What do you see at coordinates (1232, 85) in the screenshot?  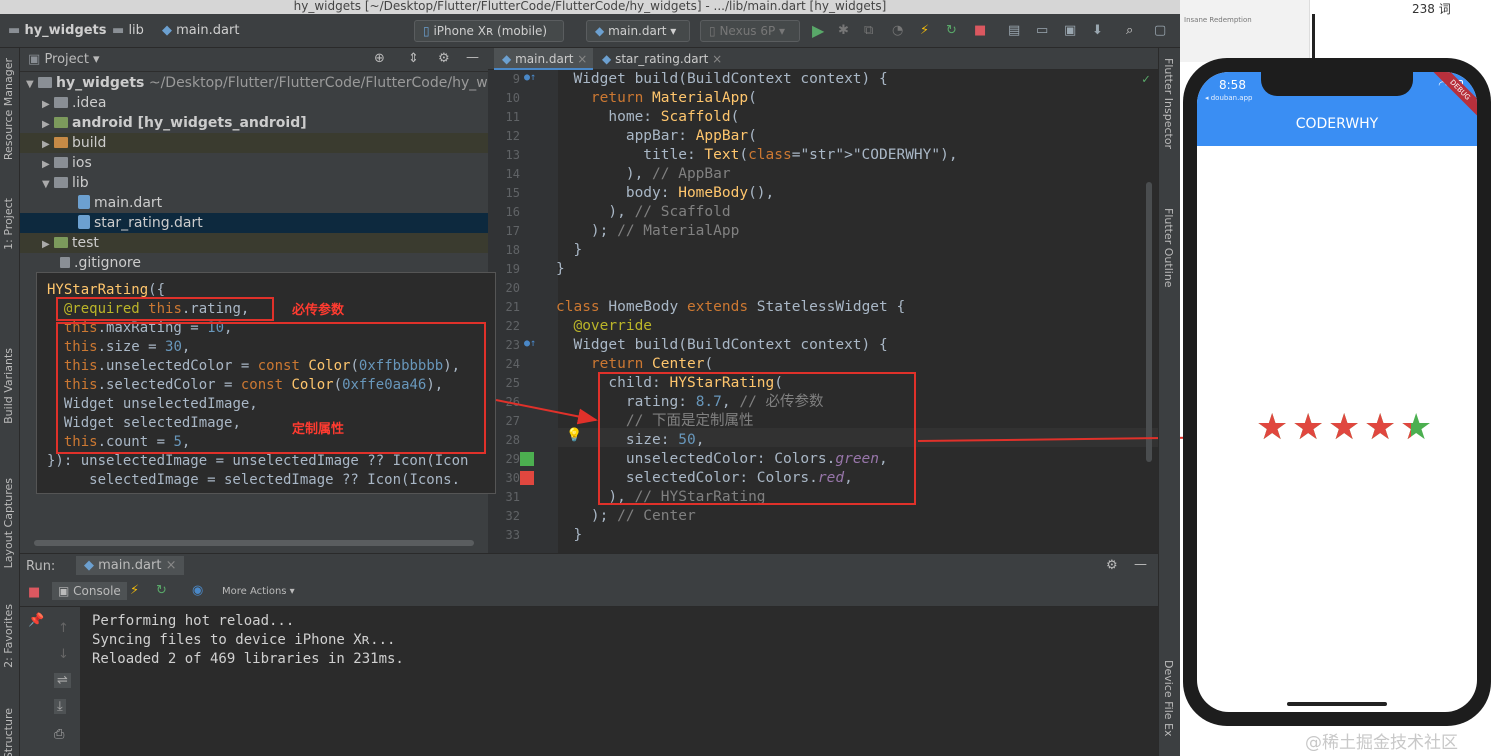 I see `status-time: 8:58` at bounding box center [1232, 85].